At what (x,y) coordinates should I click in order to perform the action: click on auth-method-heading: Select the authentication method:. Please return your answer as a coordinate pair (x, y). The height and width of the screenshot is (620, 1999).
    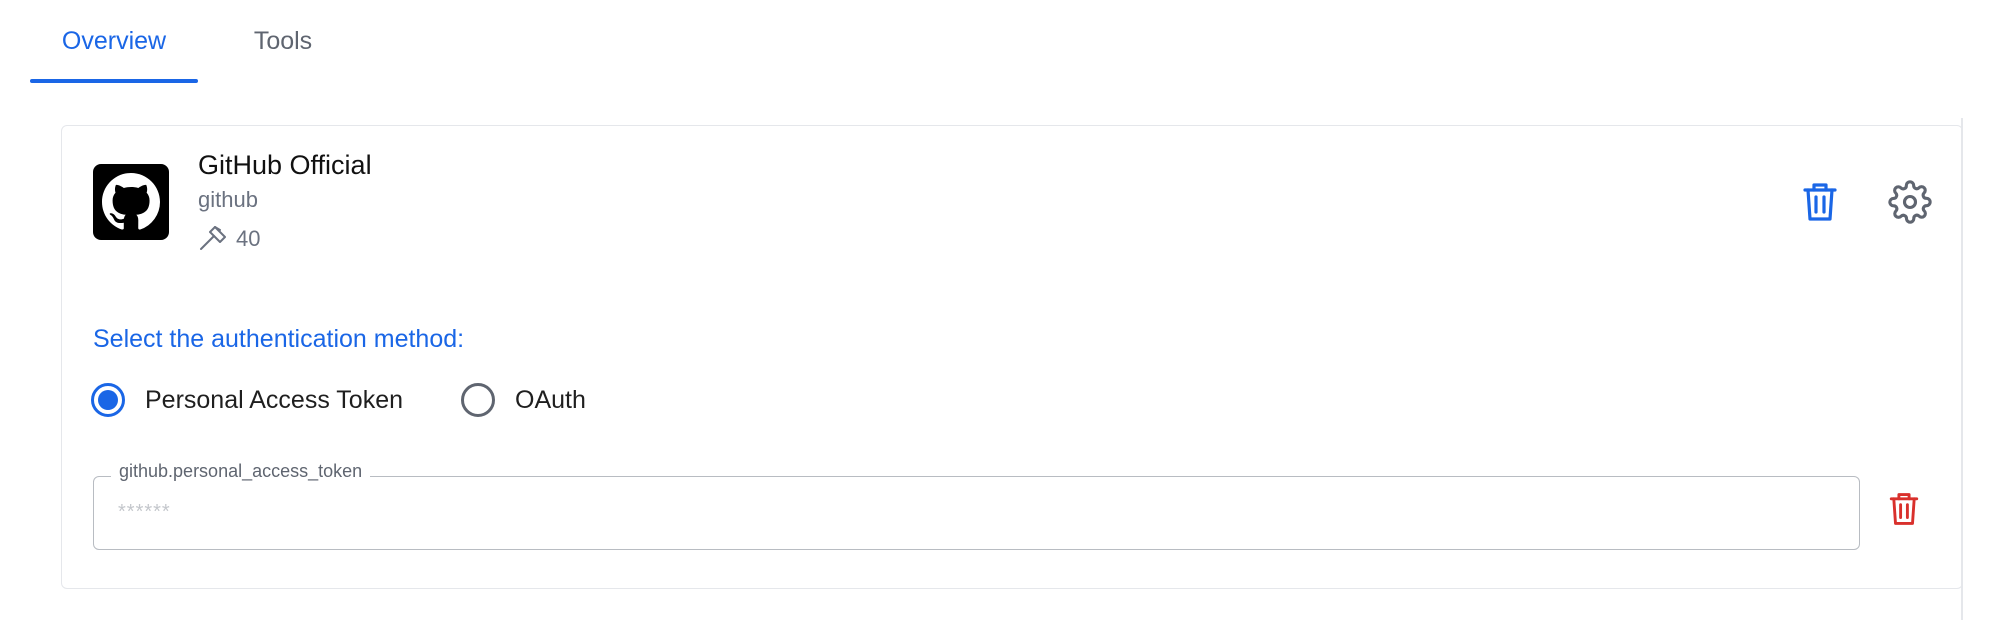
    Looking at the image, I should click on (279, 339).